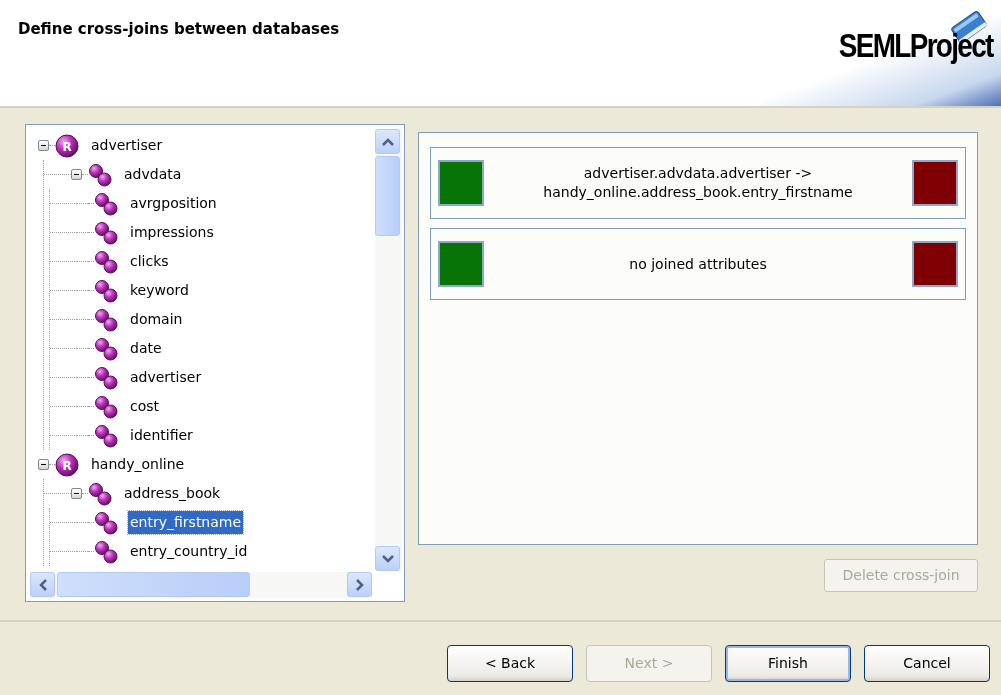  I want to click on horizontal-scrollbar, so click(201, 585).